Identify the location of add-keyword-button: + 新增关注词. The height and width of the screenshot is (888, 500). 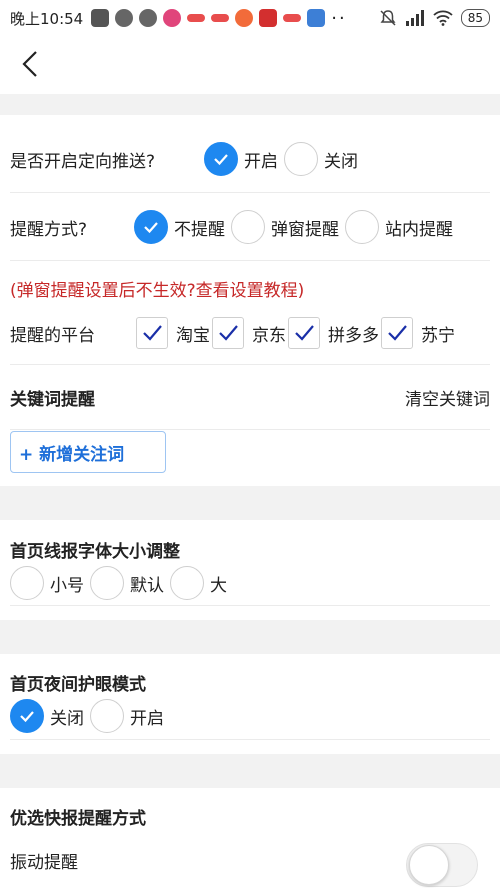
(88, 452).